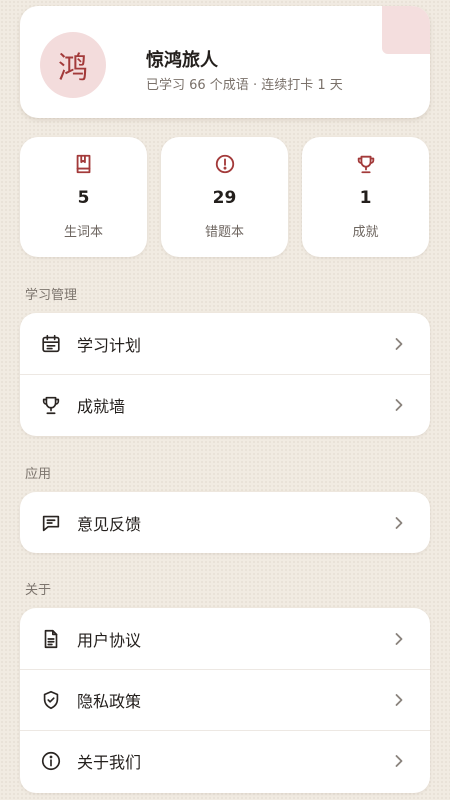 This screenshot has height=800, width=450. Describe the element at coordinates (38, 474) in the screenshot. I see `section-title-app: 应用` at that location.